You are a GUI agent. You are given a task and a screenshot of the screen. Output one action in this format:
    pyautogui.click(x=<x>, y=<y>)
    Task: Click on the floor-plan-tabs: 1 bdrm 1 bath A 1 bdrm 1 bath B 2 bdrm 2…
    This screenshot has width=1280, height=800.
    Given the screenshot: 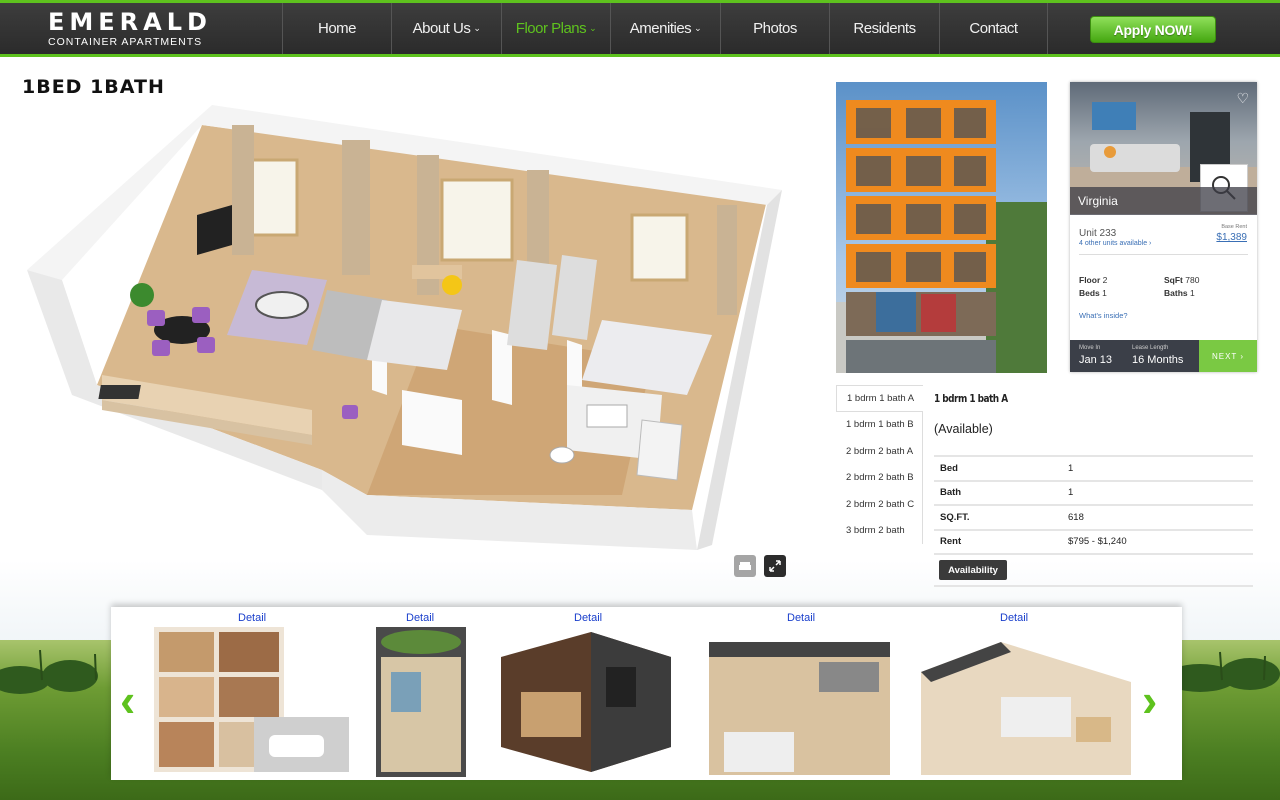 What is the action you would take?
    pyautogui.click(x=879, y=464)
    